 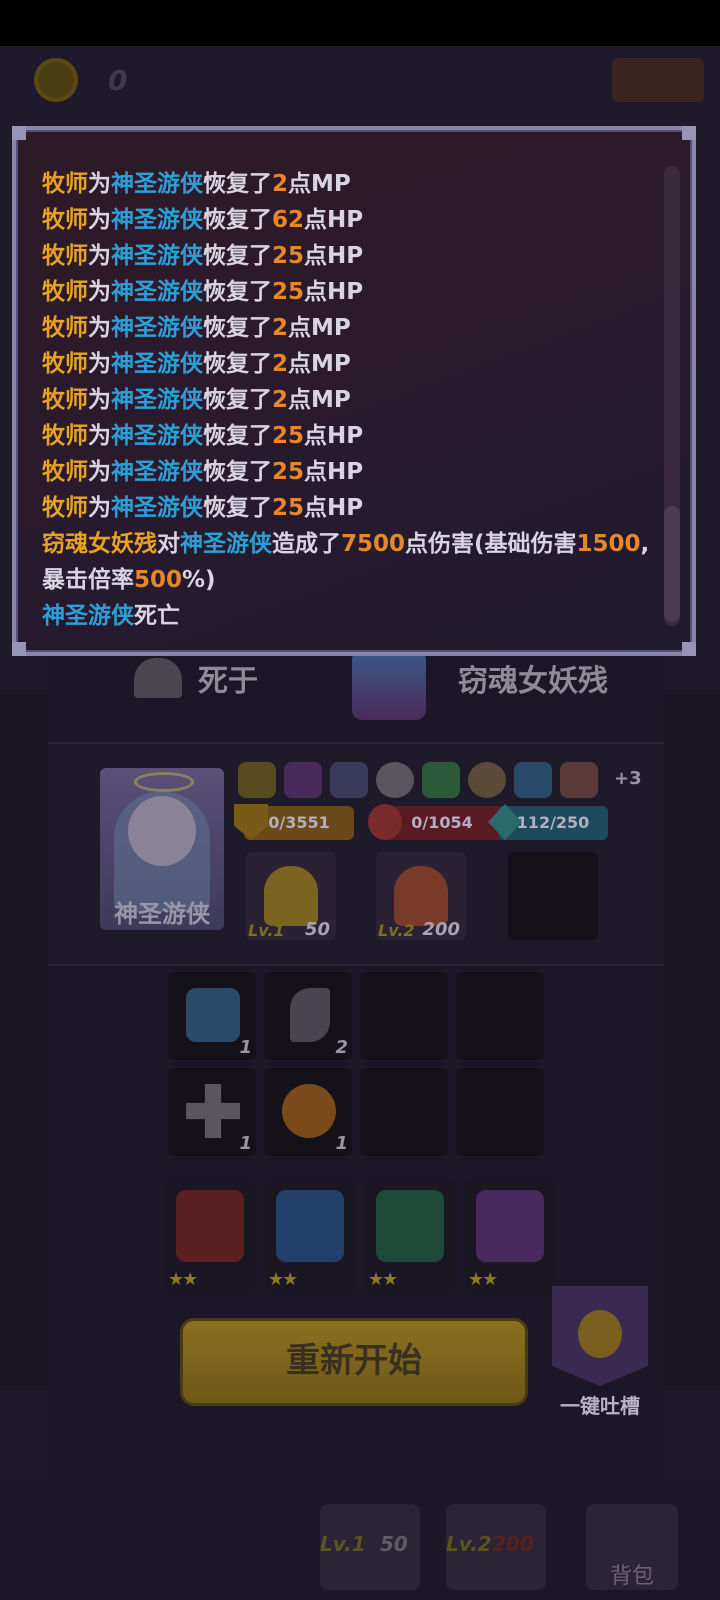 I want to click on cross-buff-icon, so click(x=395, y=780).